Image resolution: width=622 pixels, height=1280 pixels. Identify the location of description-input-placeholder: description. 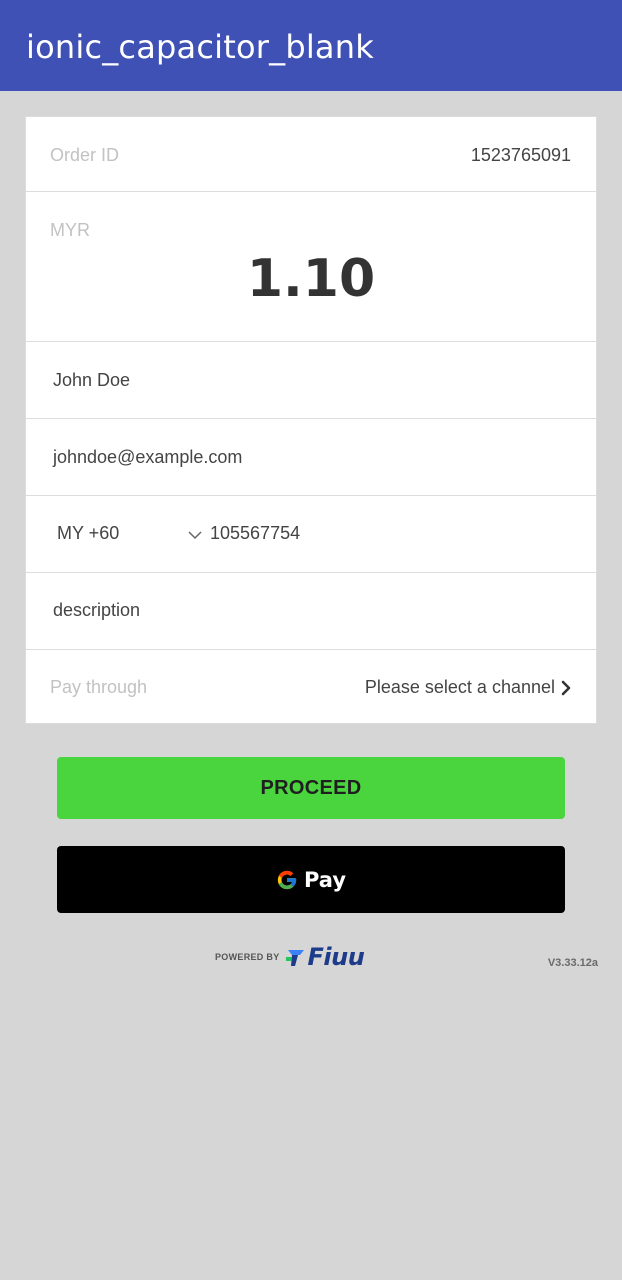
(96, 610).